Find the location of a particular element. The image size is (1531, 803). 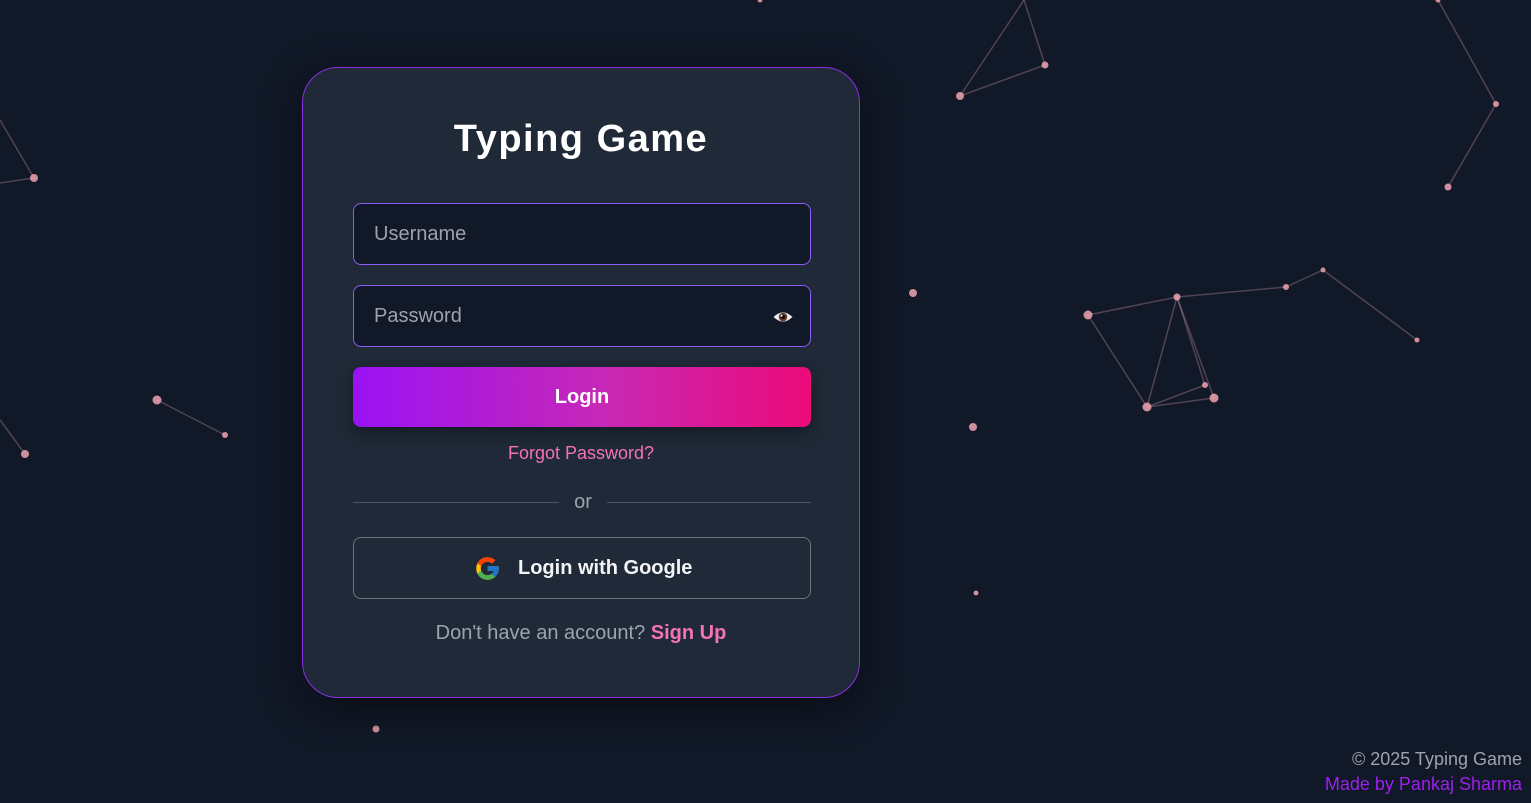

password-input is located at coordinates (582, 316).